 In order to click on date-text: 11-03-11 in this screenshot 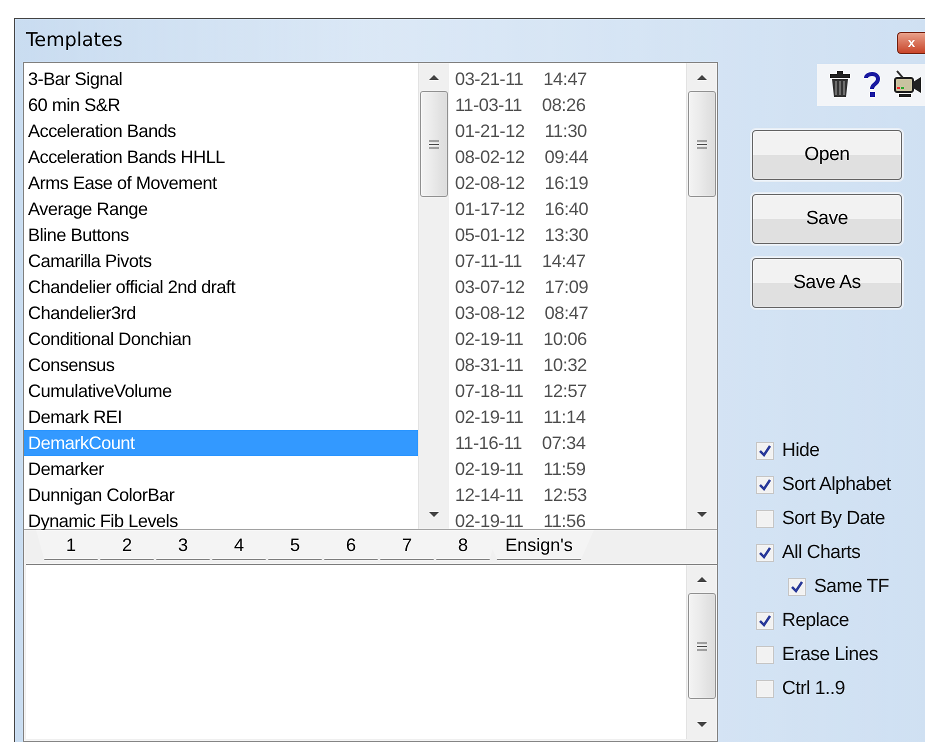, I will do `click(488, 105)`.